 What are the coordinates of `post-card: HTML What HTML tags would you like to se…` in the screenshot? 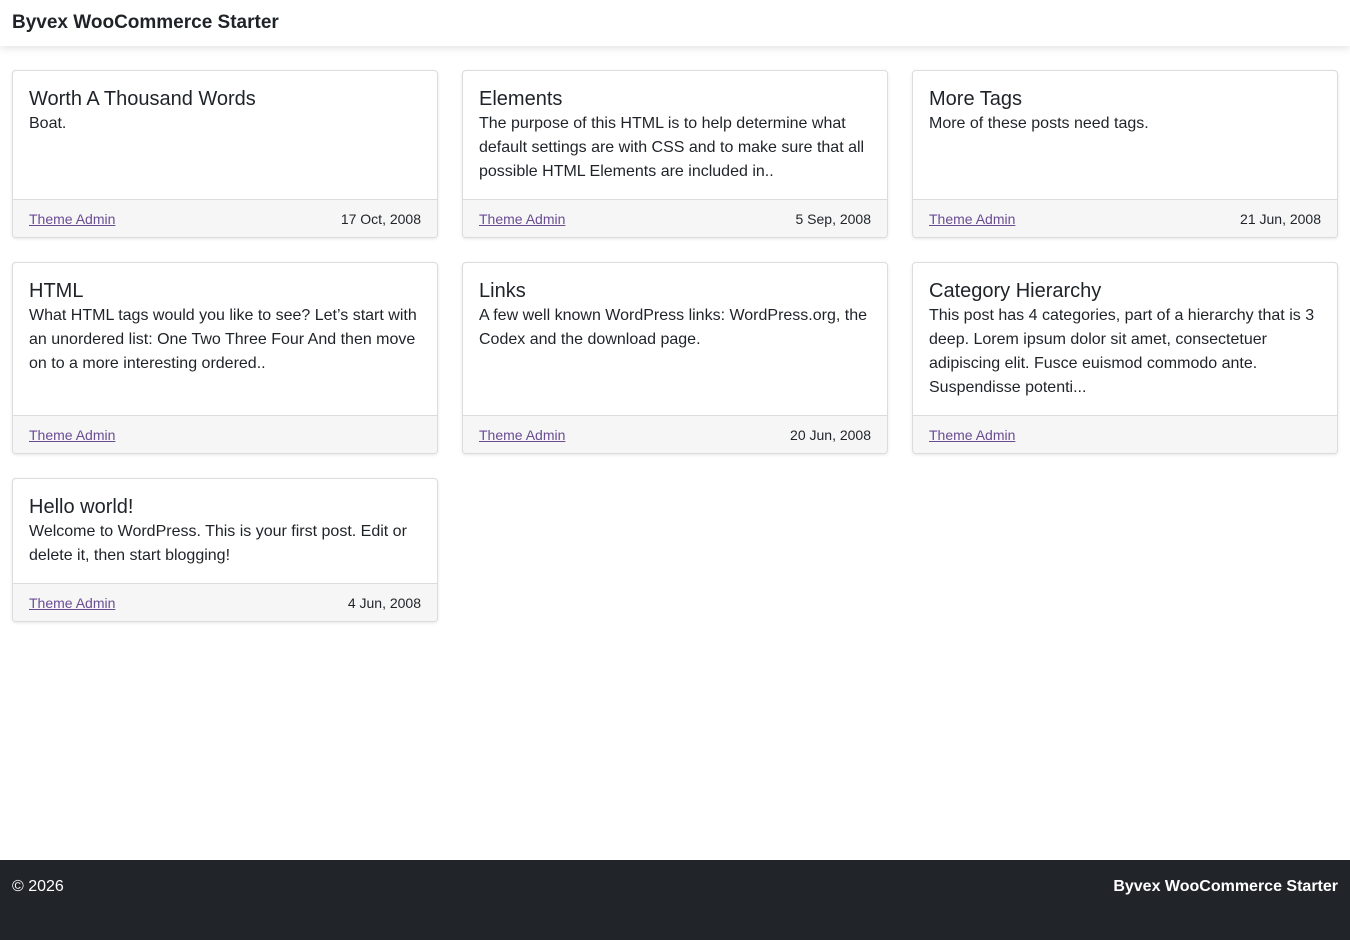 It's located at (225, 358).